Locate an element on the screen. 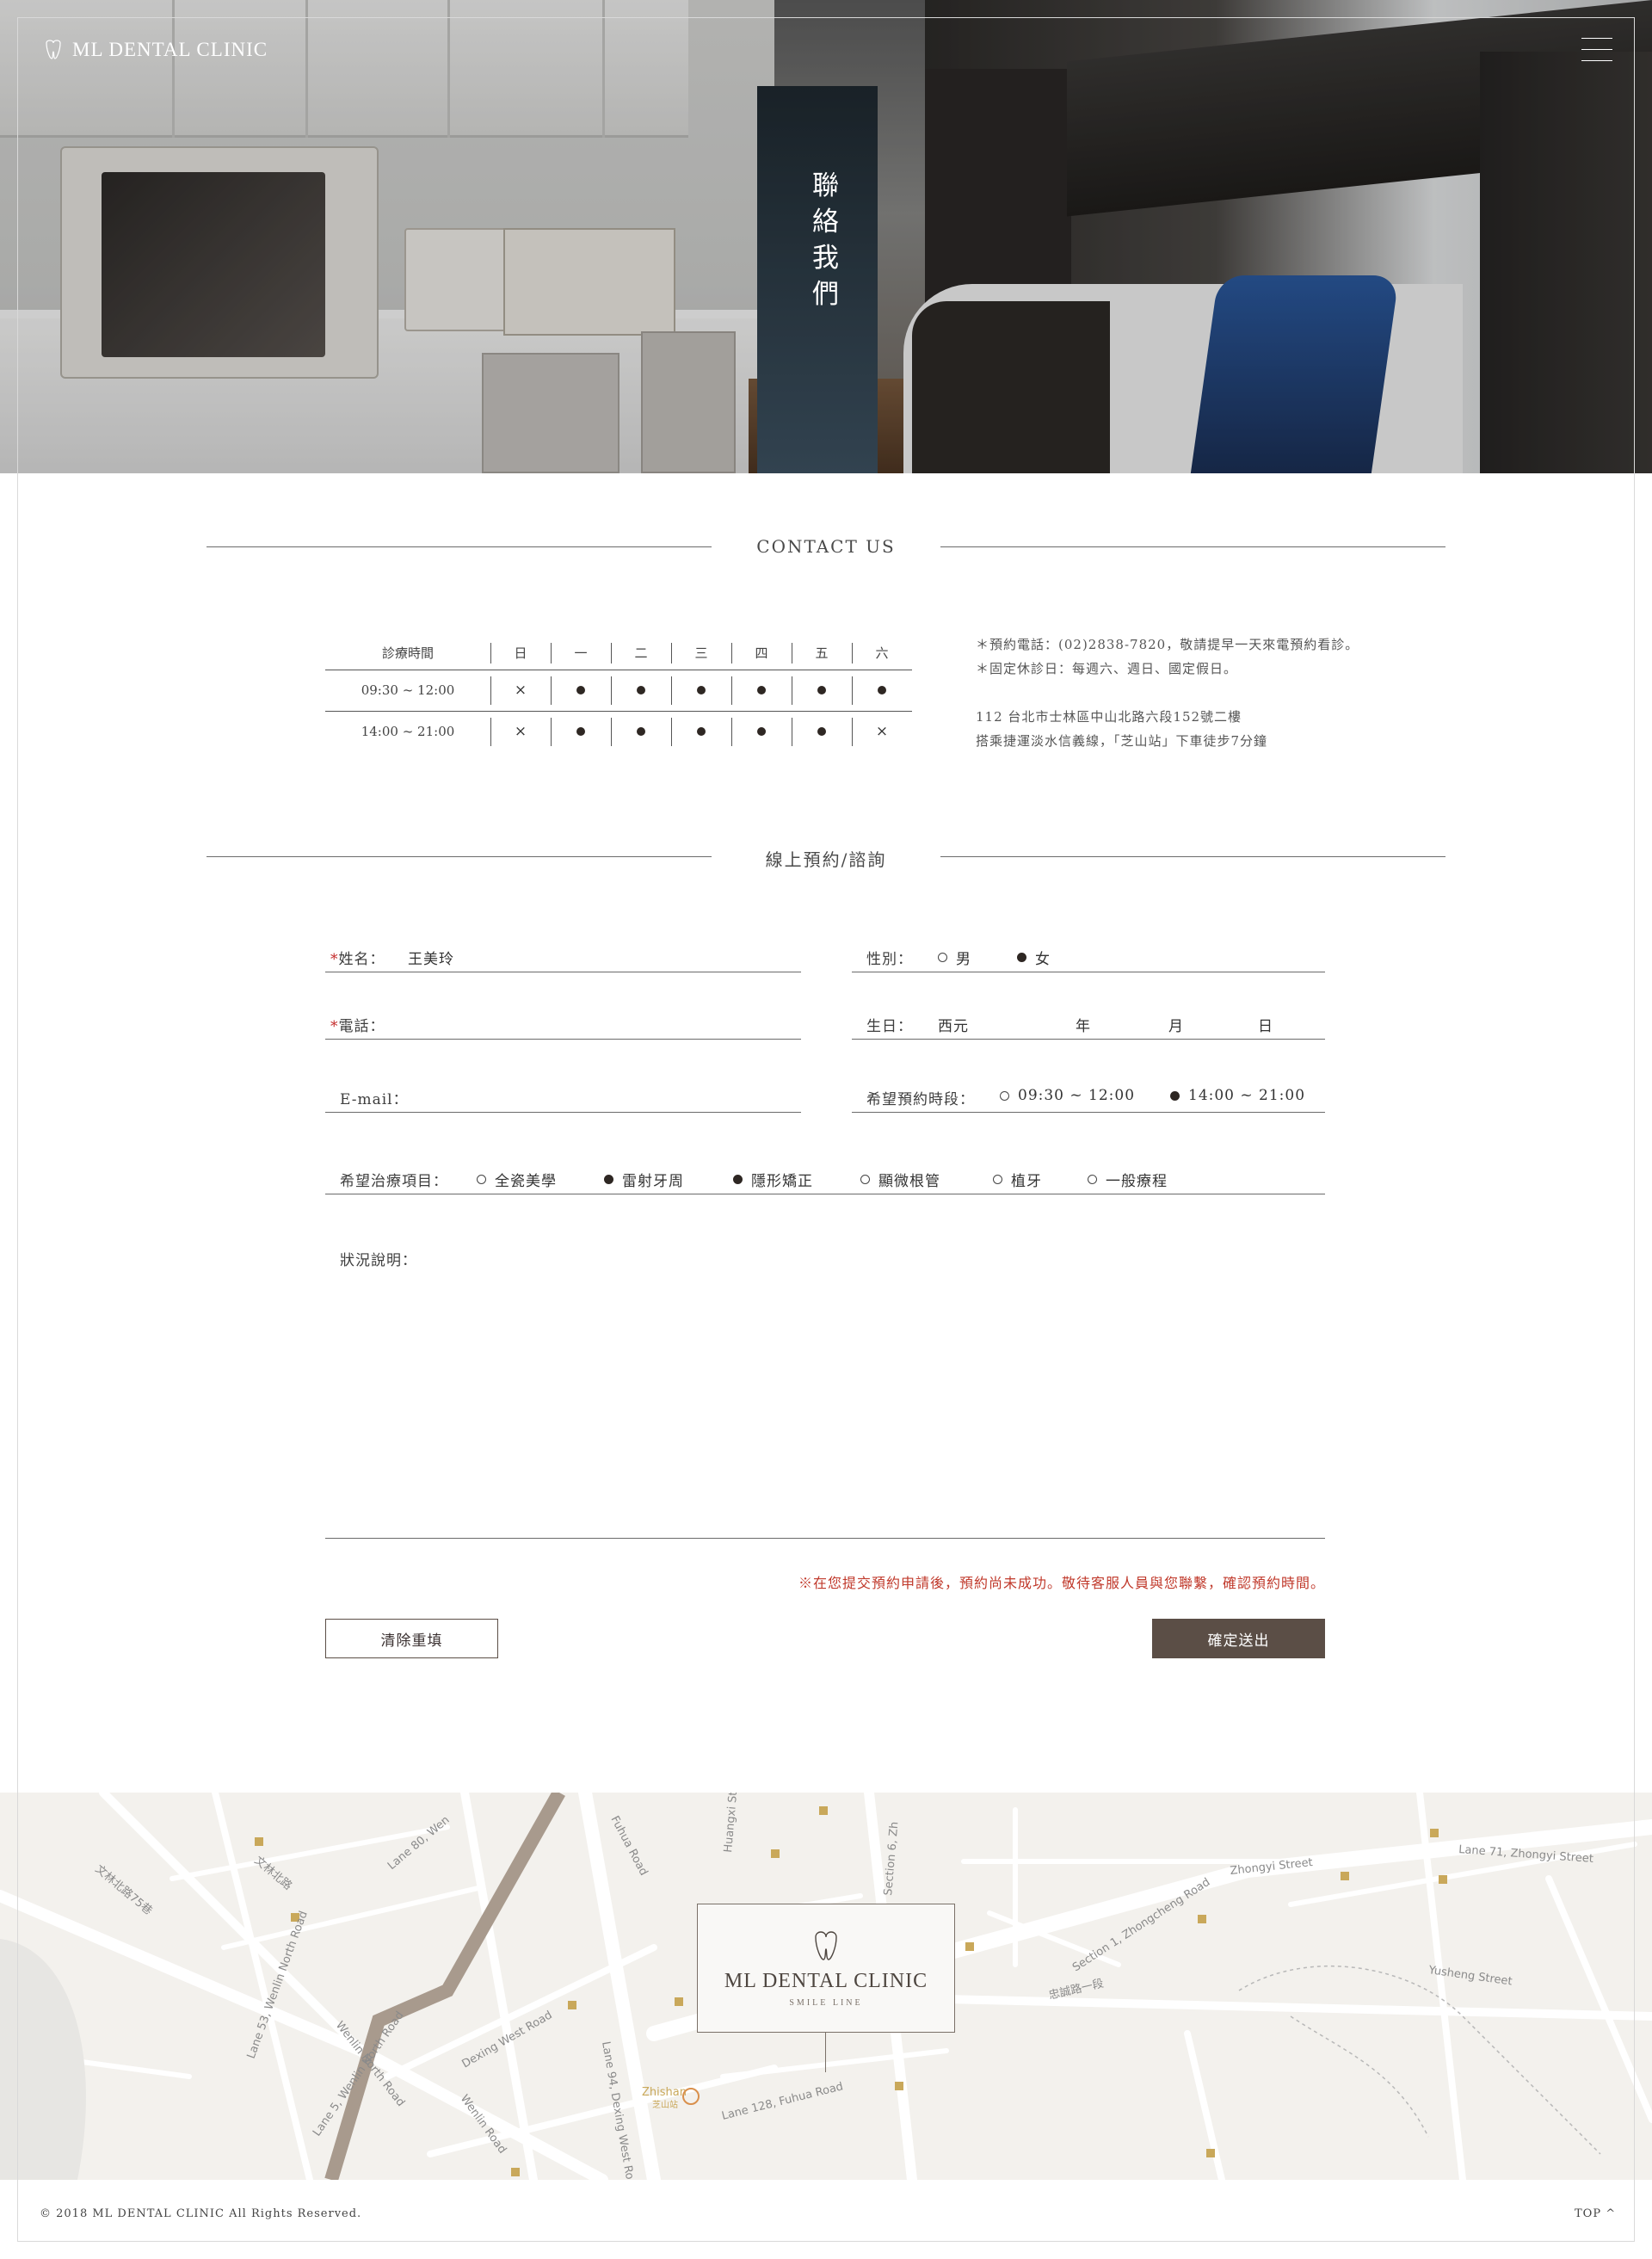 This screenshot has height=2259, width=1652. clinic-logo: ML DENTAL CLINIC is located at coordinates (154, 50).